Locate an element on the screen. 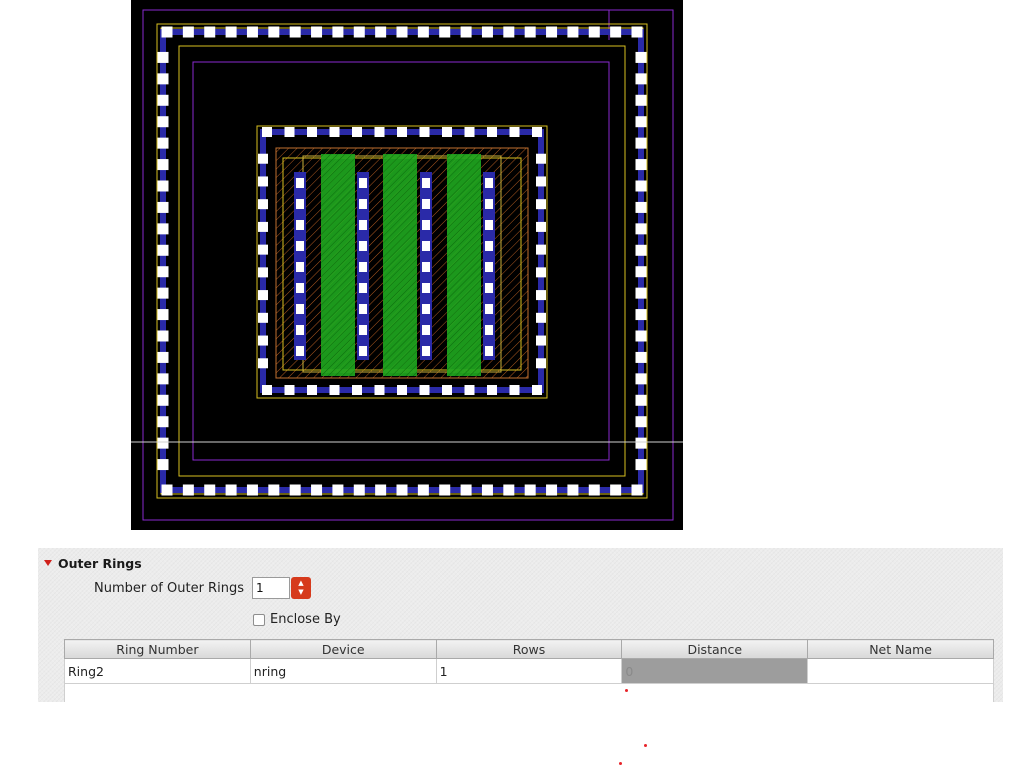 The height and width of the screenshot is (778, 1013). collapse-triangle-icon is located at coordinates (48, 563).